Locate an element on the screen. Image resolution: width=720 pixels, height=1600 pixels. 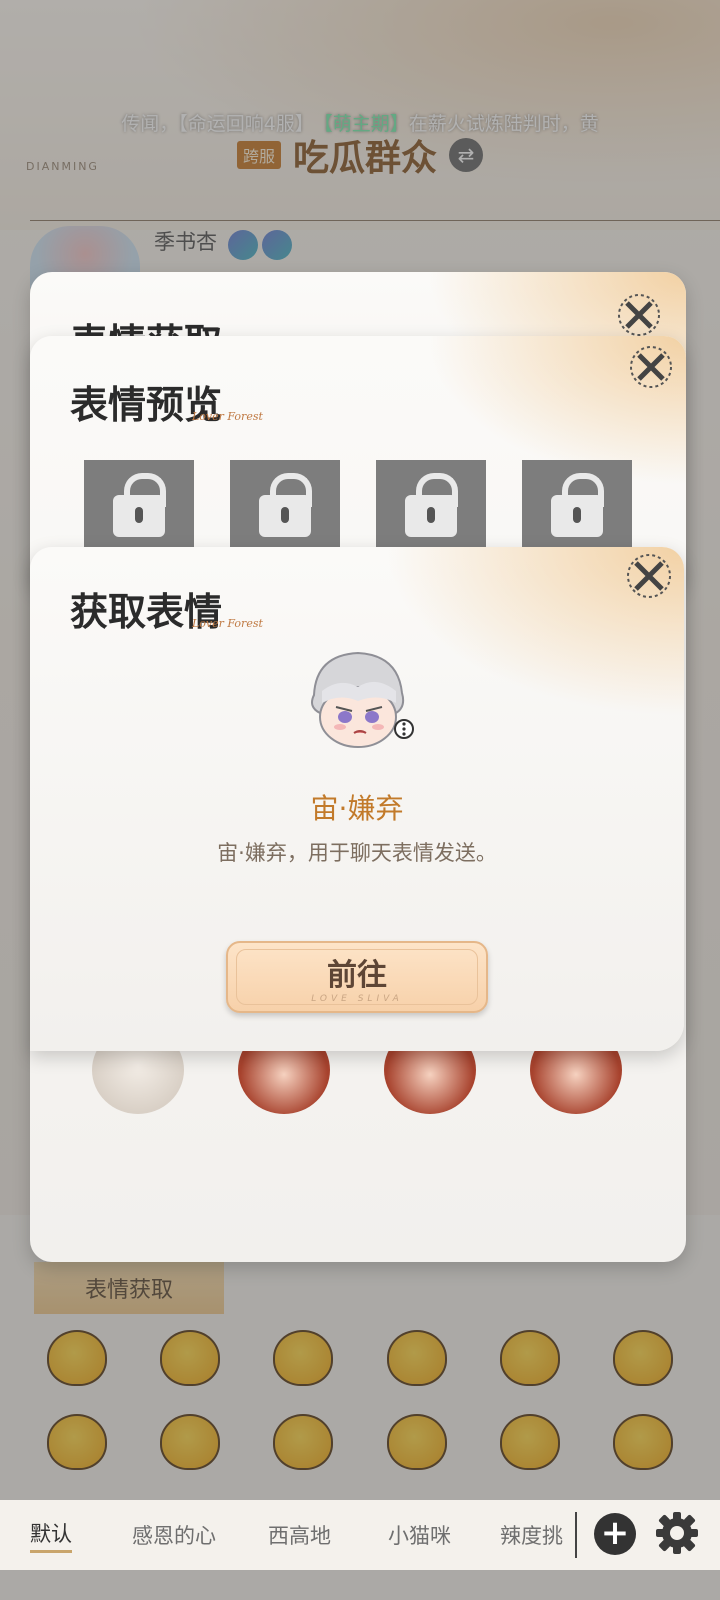
tab-divider is located at coordinates (576, 1535).